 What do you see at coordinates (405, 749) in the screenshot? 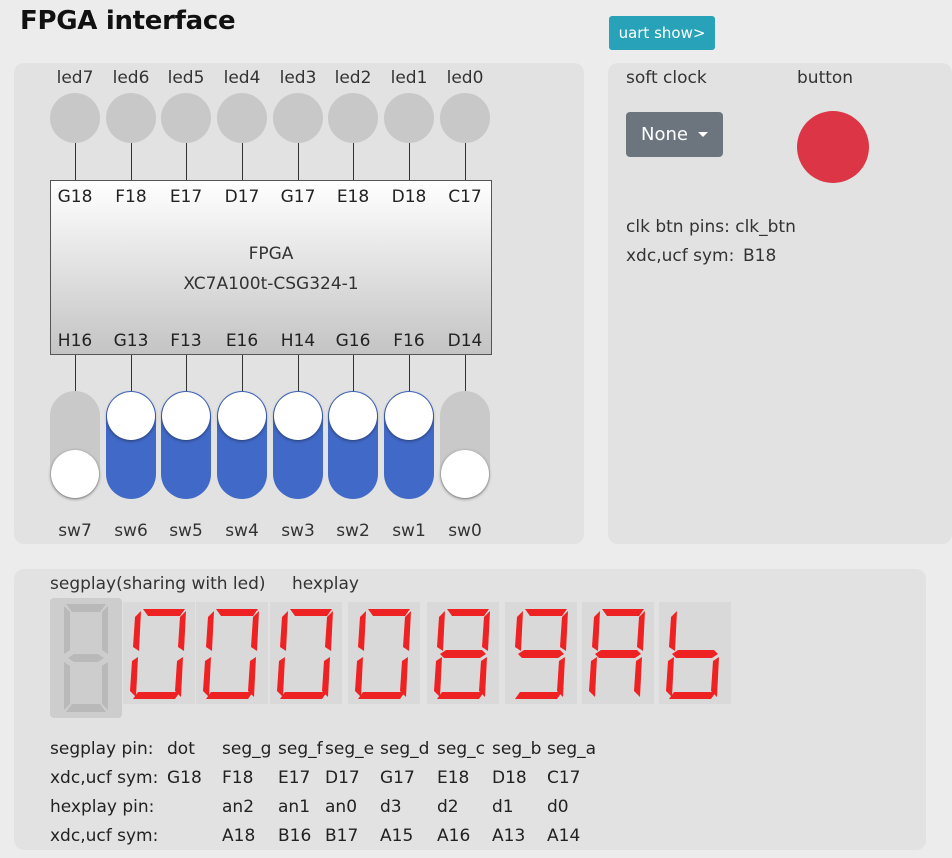
I see `pin-table-cell: seg_d` at bounding box center [405, 749].